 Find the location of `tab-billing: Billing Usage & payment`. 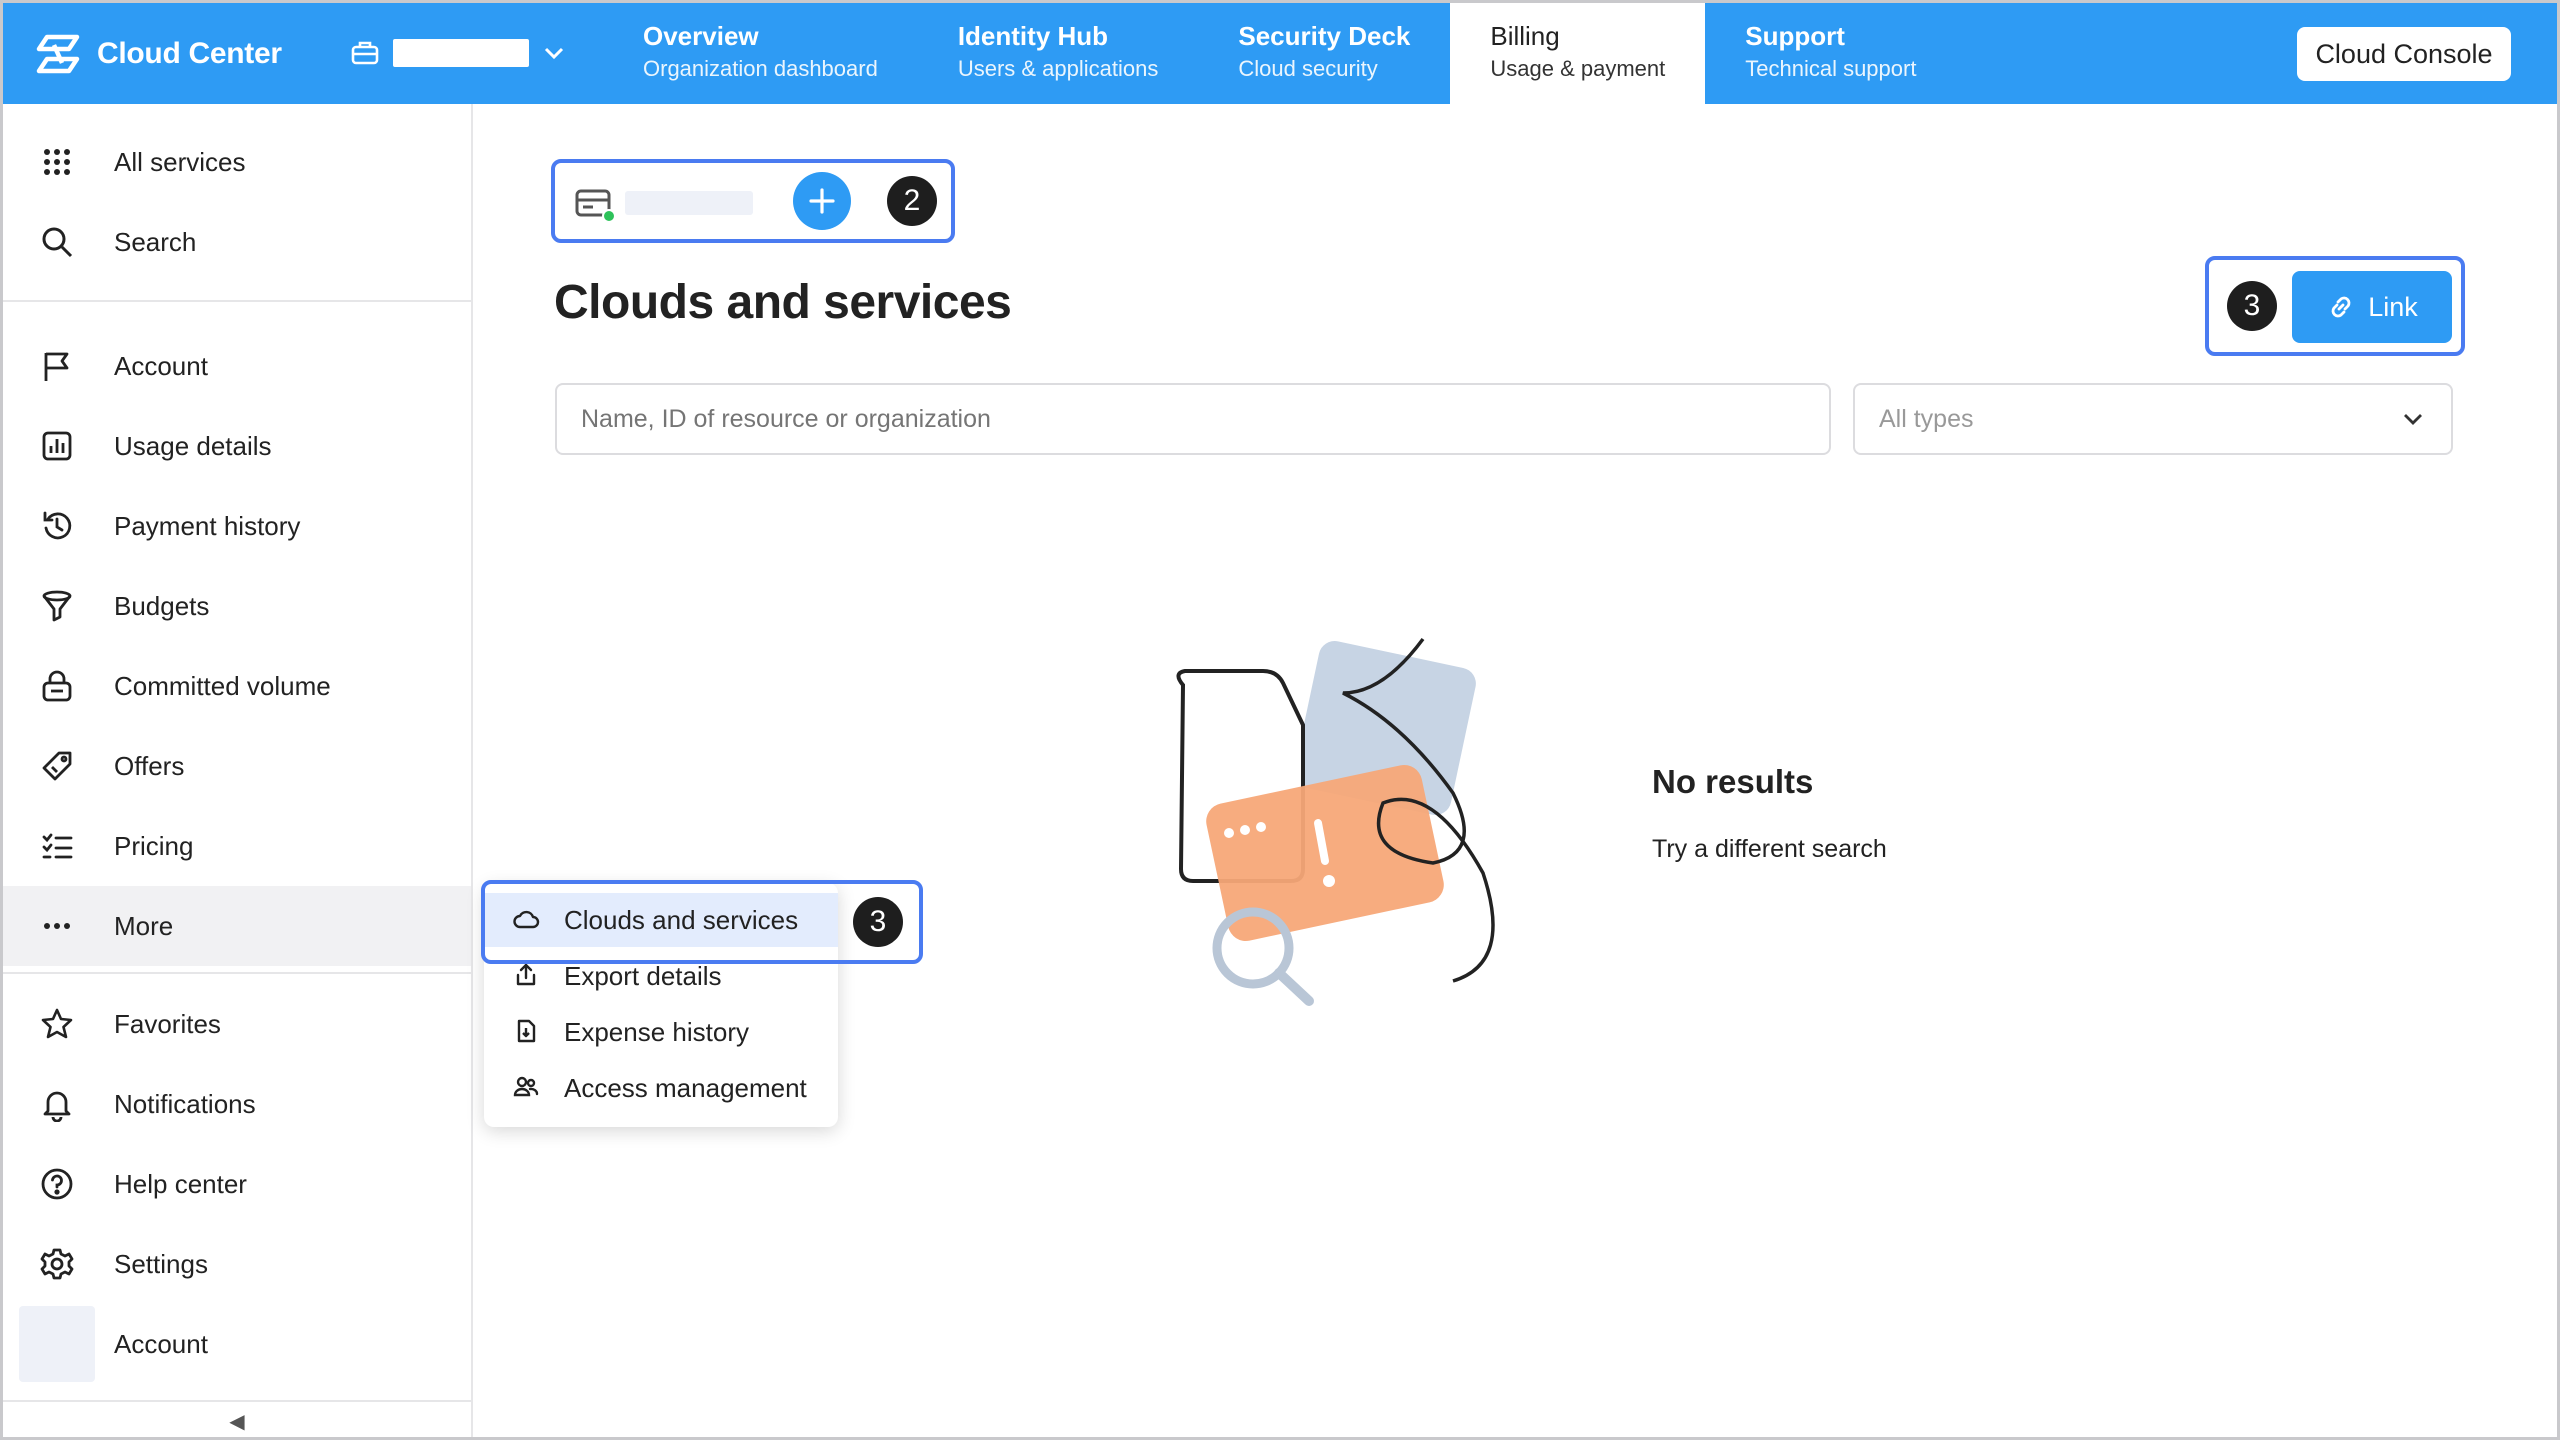

tab-billing: Billing Usage & payment is located at coordinates (1578, 53).